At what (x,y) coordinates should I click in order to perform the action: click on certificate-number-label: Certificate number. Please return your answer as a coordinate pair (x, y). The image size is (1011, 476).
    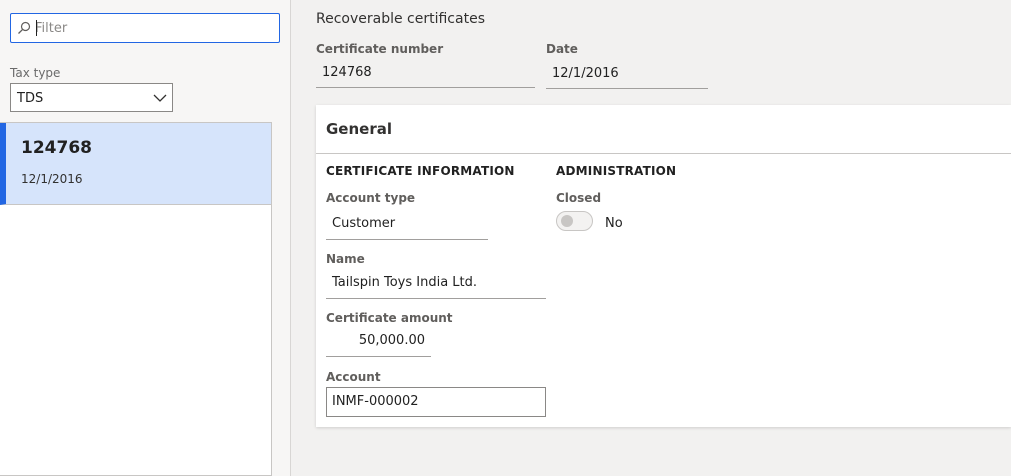
    Looking at the image, I should click on (380, 49).